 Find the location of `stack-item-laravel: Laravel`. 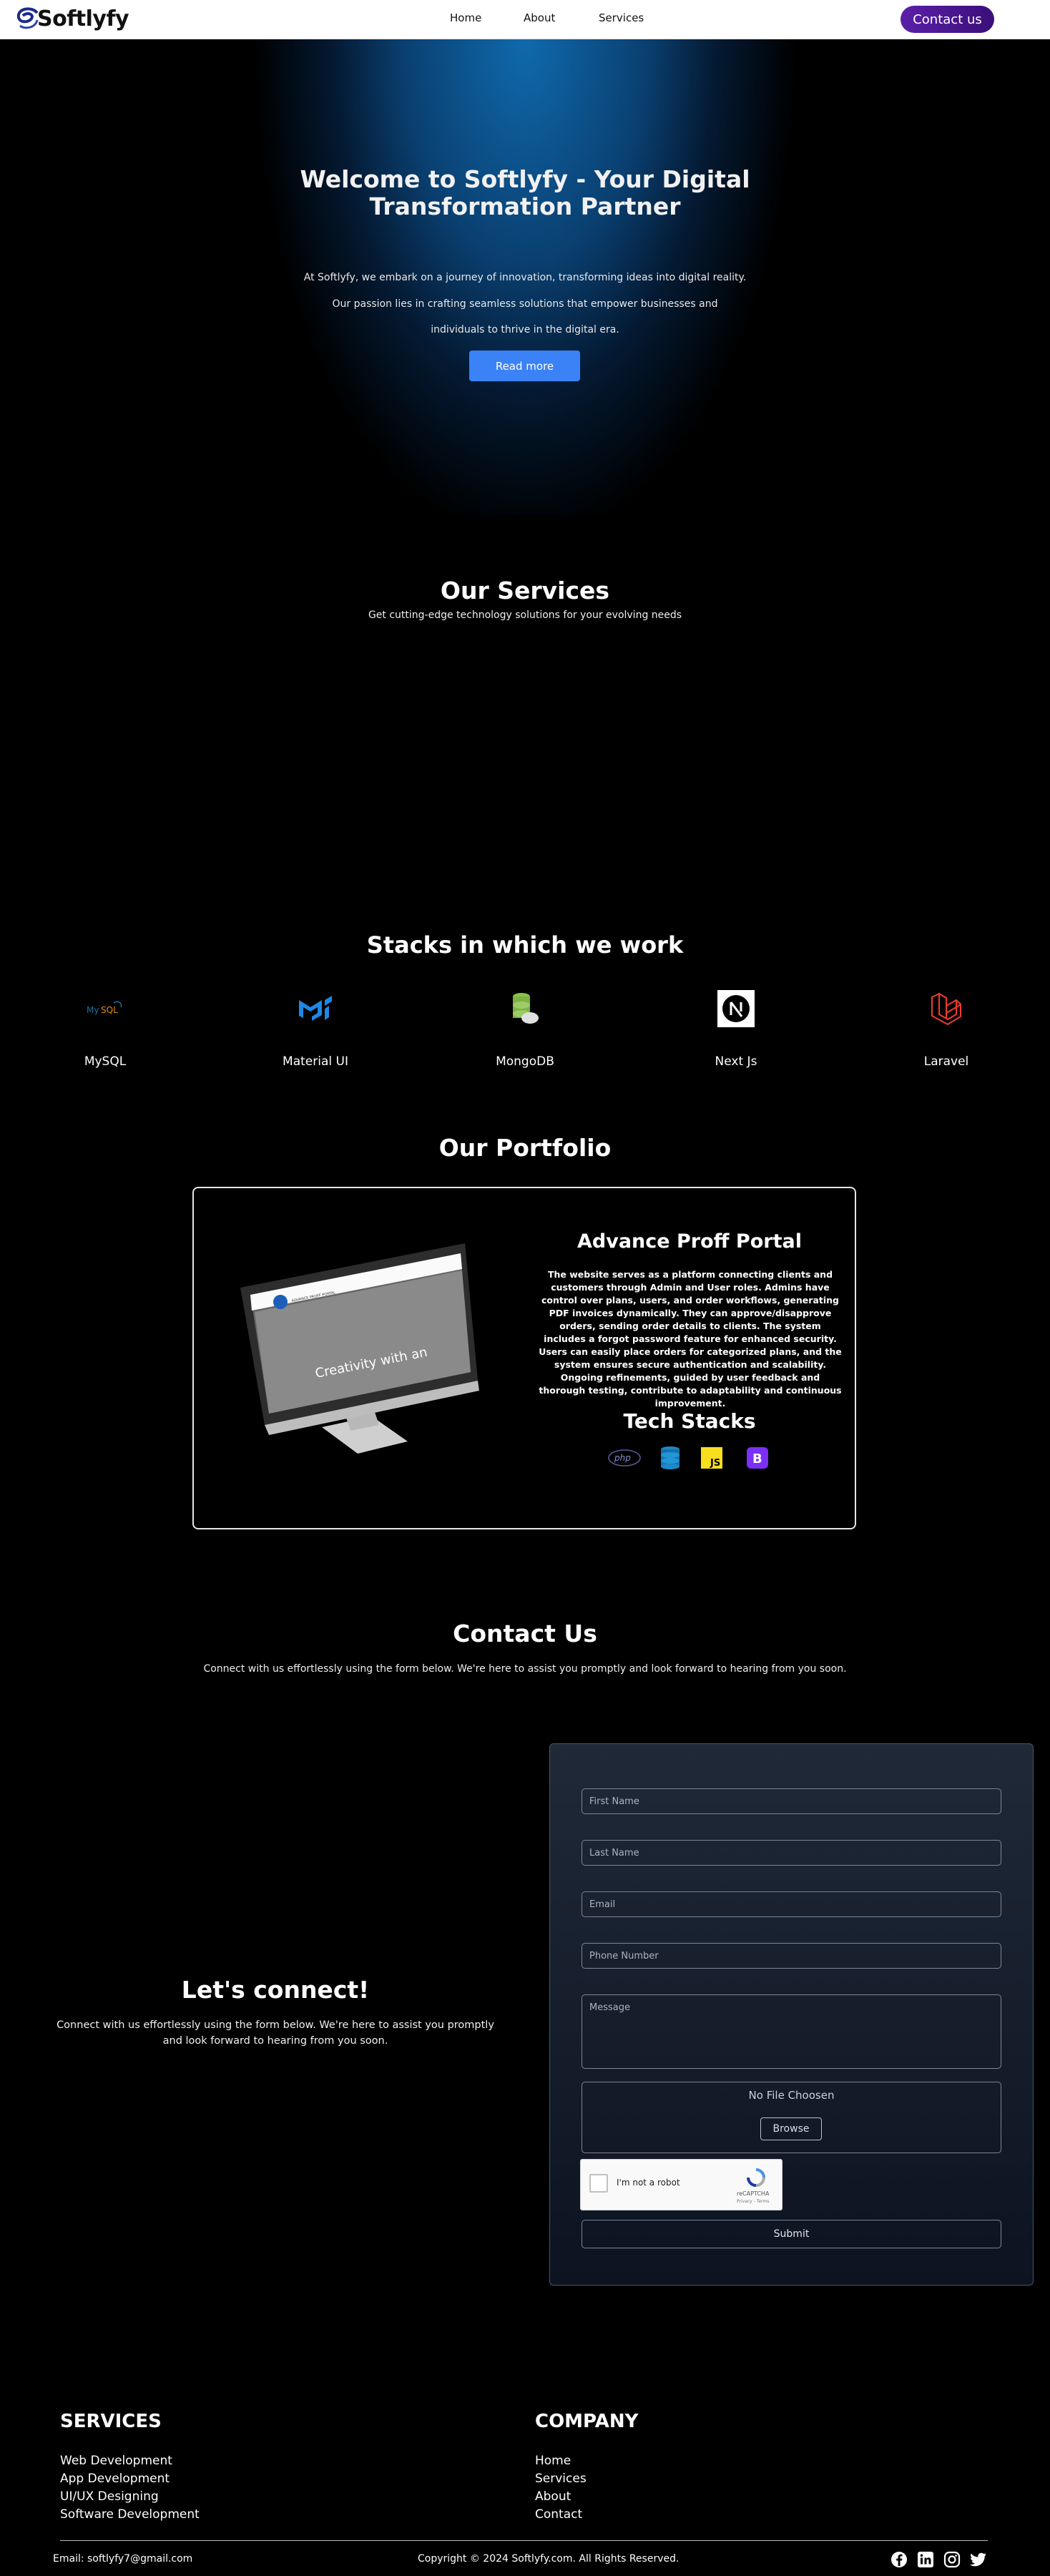

stack-item-laravel: Laravel is located at coordinates (946, 1028).